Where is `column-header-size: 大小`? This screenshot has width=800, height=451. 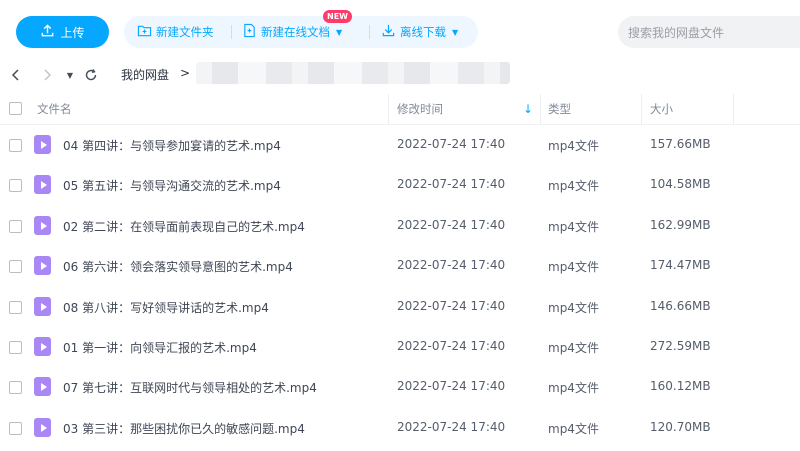 column-header-size: 大小 is located at coordinates (661, 109).